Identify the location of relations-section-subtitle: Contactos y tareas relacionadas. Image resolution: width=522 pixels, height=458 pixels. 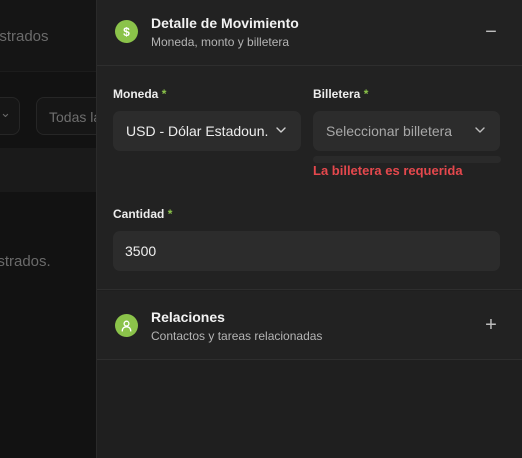
(237, 336).